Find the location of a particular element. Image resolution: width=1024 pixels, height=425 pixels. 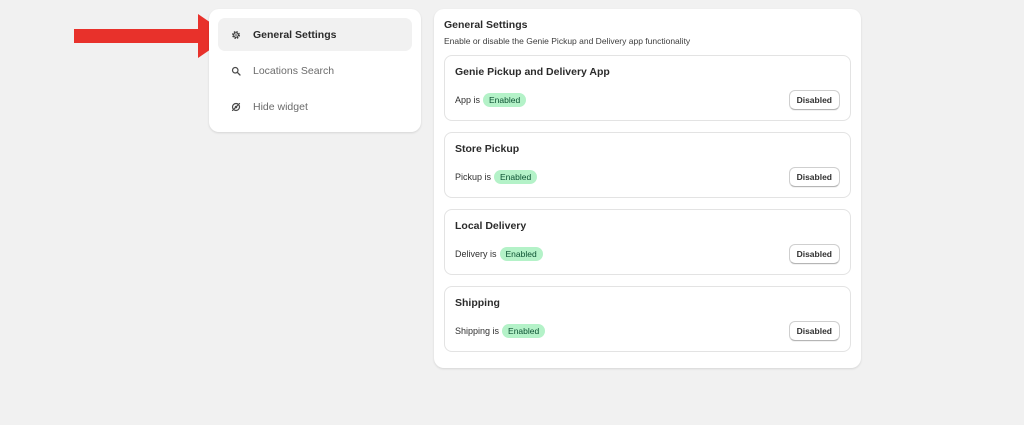

sidebar-item-locations-search: Locations Search is located at coordinates (315, 70).